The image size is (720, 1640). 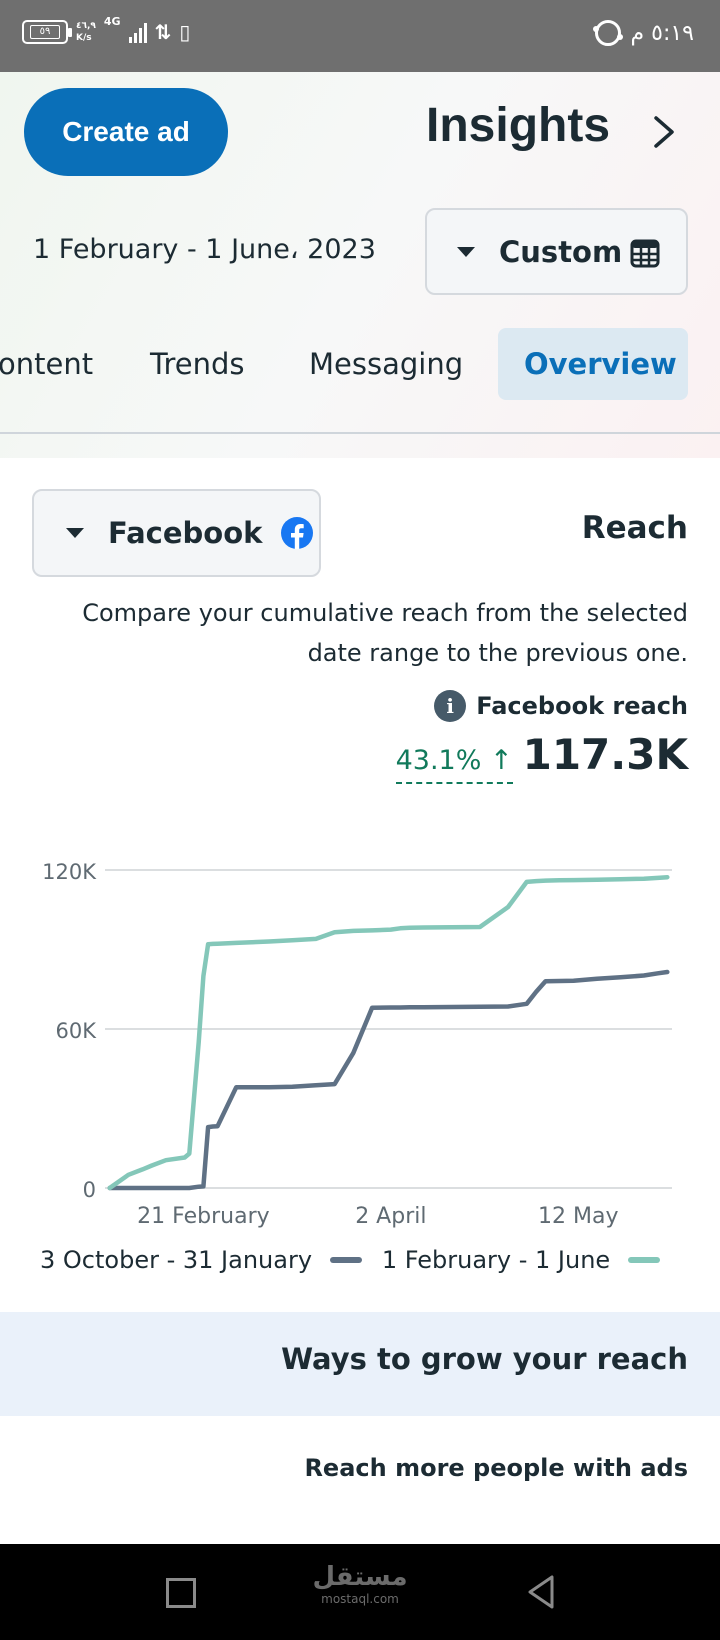 What do you see at coordinates (634, 528) in the screenshot?
I see `card-title: Reach` at bounding box center [634, 528].